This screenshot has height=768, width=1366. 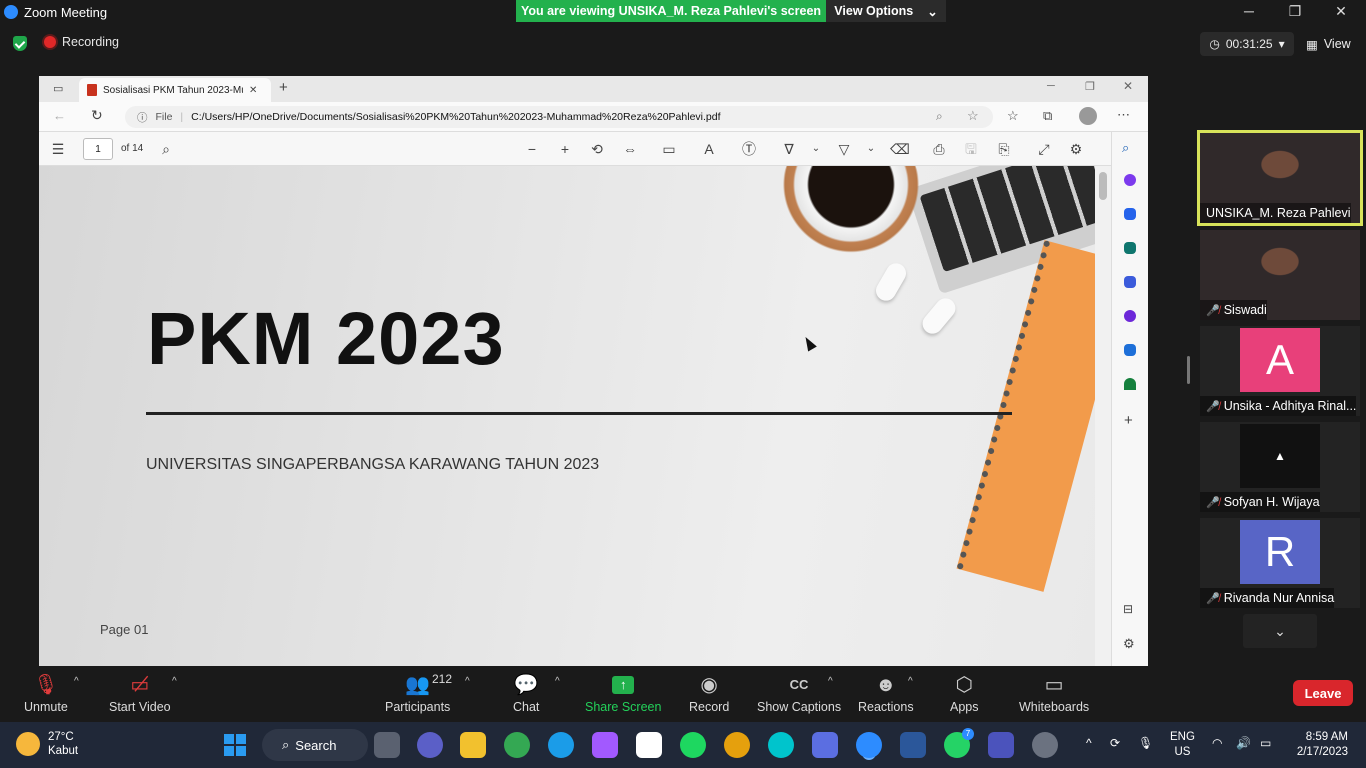 What do you see at coordinates (844, 149) in the screenshot?
I see `highlight-icon: ▽` at bounding box center [844, 149].